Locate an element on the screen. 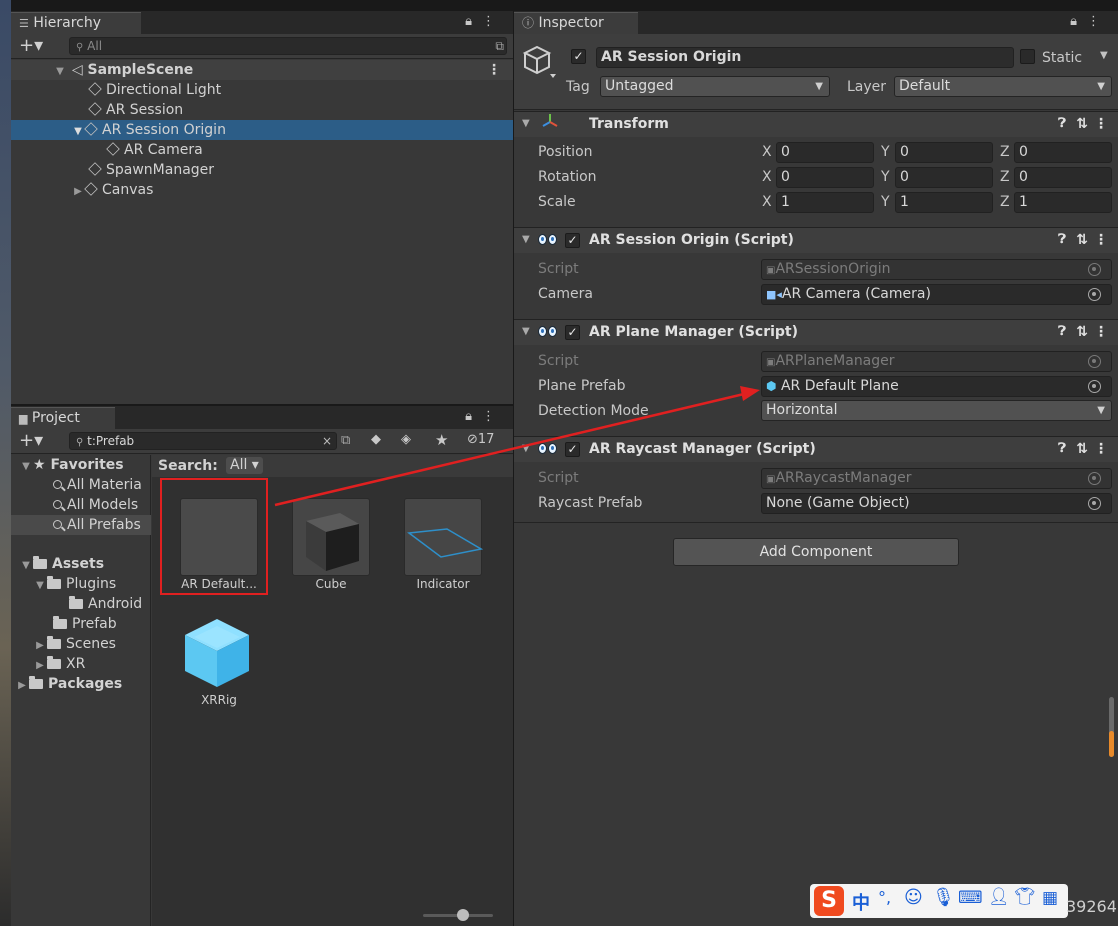  hierarchy-tab-icons: 🔒︎⋮ is located at coordinates (485, 21).